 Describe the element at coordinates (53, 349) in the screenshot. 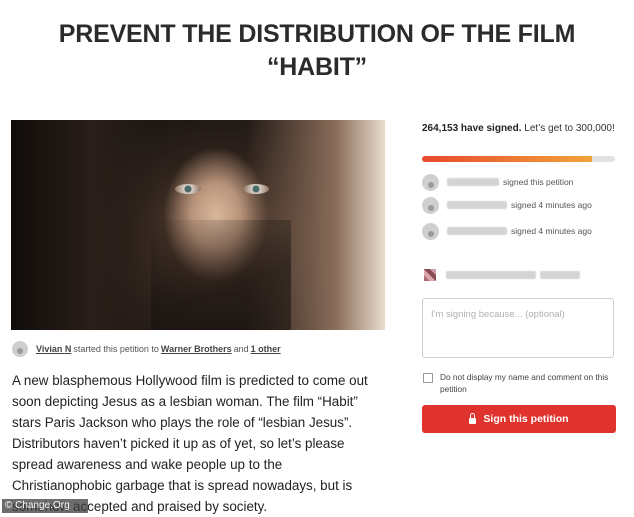

I see `starter-name-link: Vivian N` at that location.